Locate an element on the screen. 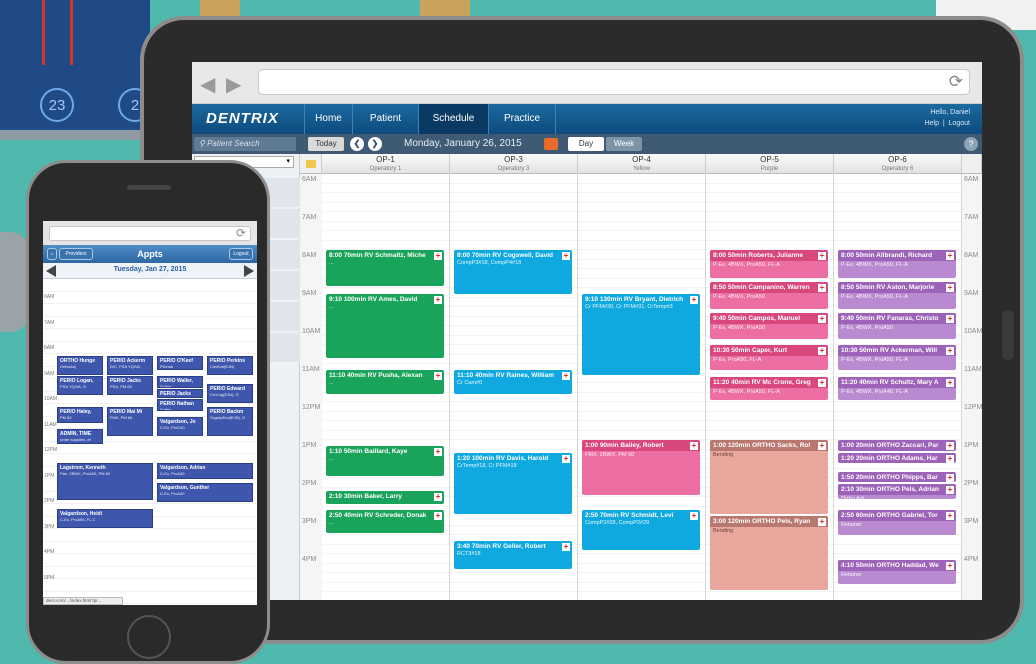 This screenshot has width=1036, height=664. appointment-block: 2:50 40min RV Schreder, Donak... + is located at coordinates (385, 521).